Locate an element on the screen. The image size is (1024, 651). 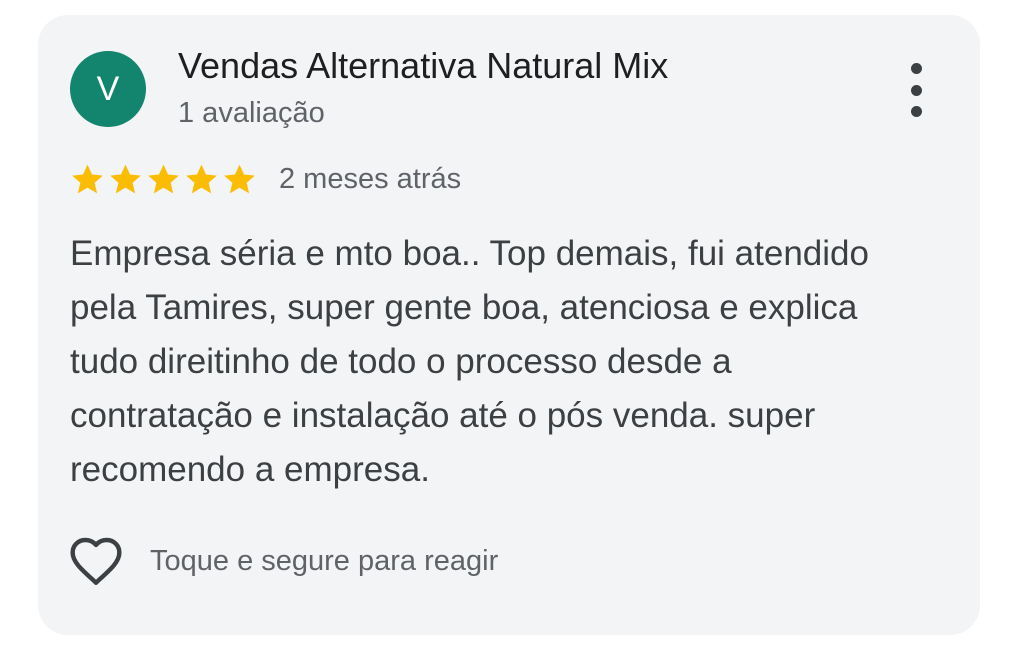
author-avatar: V is located at coordinates (108, 89).